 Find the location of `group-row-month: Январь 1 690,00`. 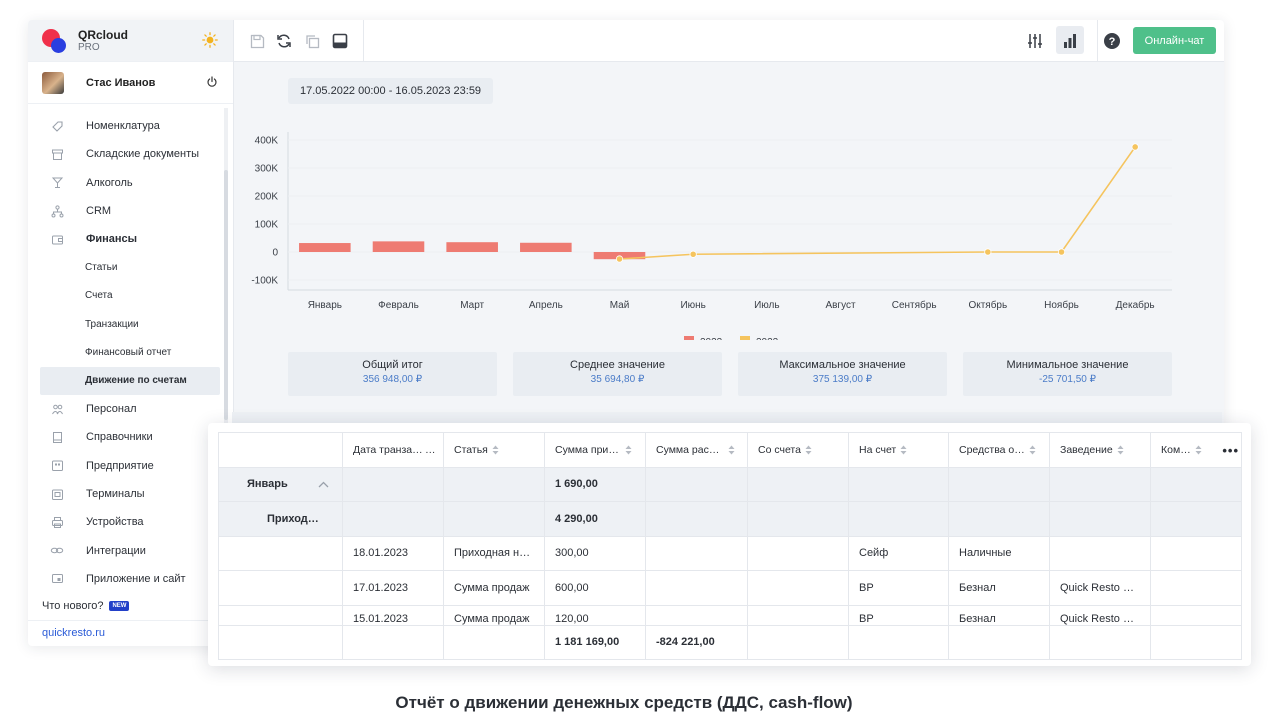

group-row-month: Январь 1 690,00 is located at coordinates (730, 484).